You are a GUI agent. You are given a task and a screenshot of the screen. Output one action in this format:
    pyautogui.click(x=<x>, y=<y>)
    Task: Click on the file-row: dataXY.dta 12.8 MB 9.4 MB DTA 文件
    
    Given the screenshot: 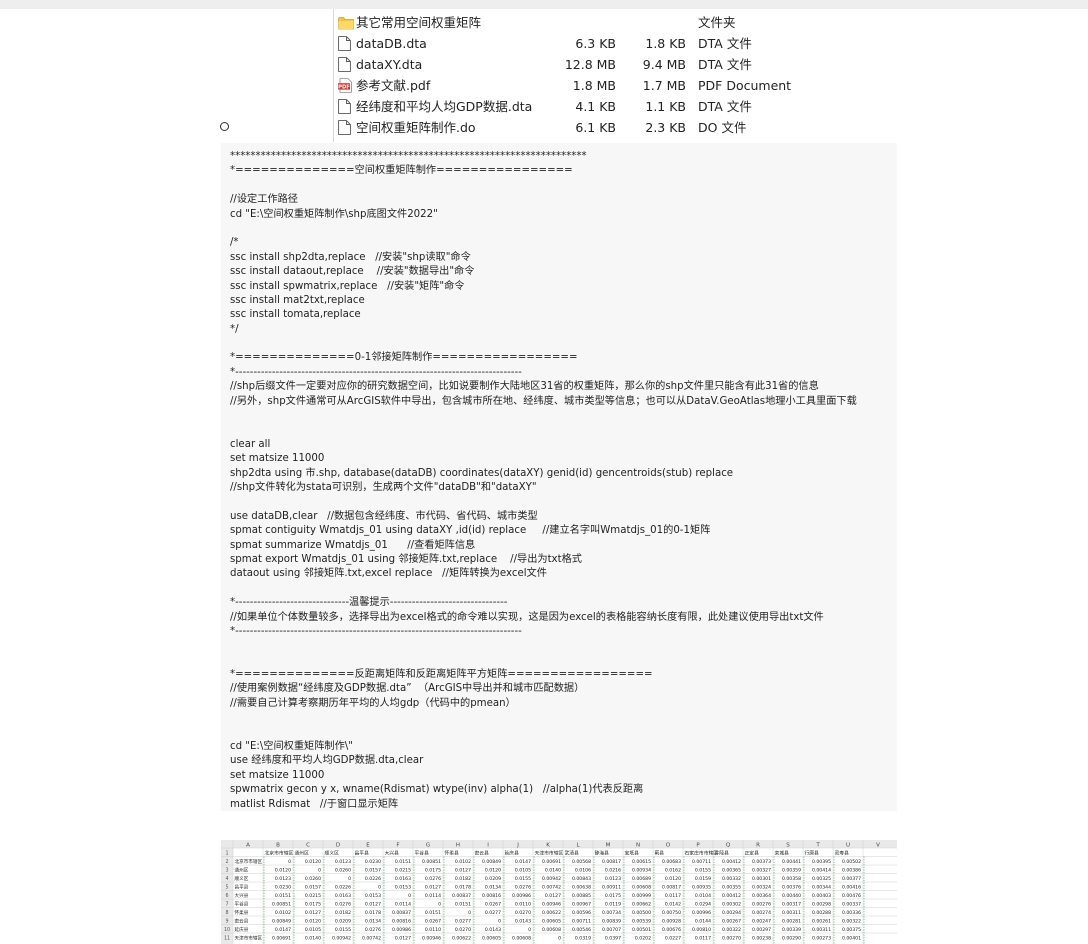 What is the action you would take?
    pyautogui.click(x=576, y=64)
    